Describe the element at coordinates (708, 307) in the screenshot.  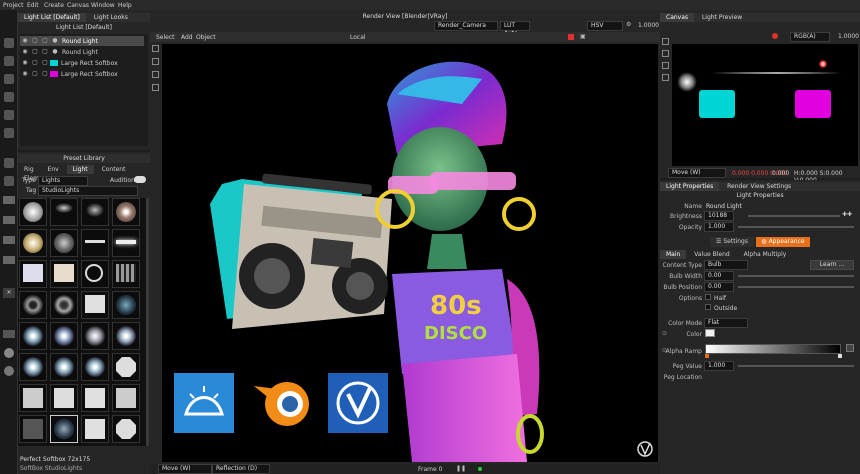
I see `outside-checkbox` at that location.